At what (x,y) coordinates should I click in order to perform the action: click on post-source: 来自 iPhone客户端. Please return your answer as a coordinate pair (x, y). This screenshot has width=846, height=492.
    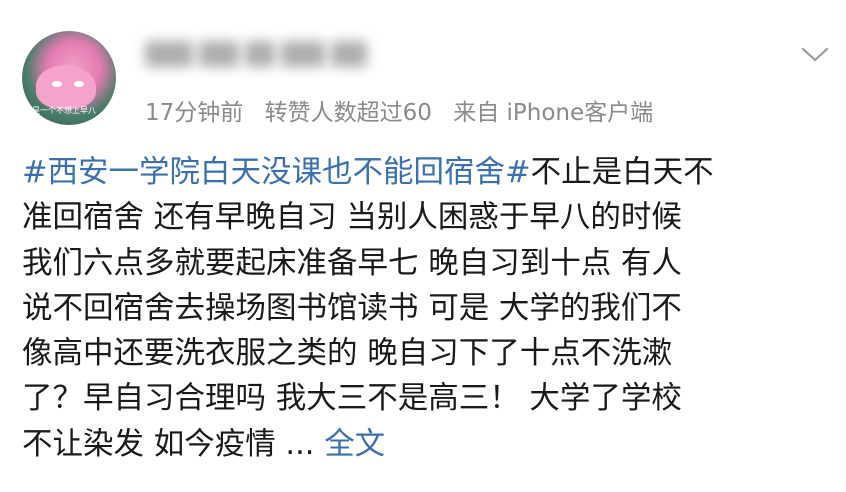
    Looking at the image, I should click on (553, 113).